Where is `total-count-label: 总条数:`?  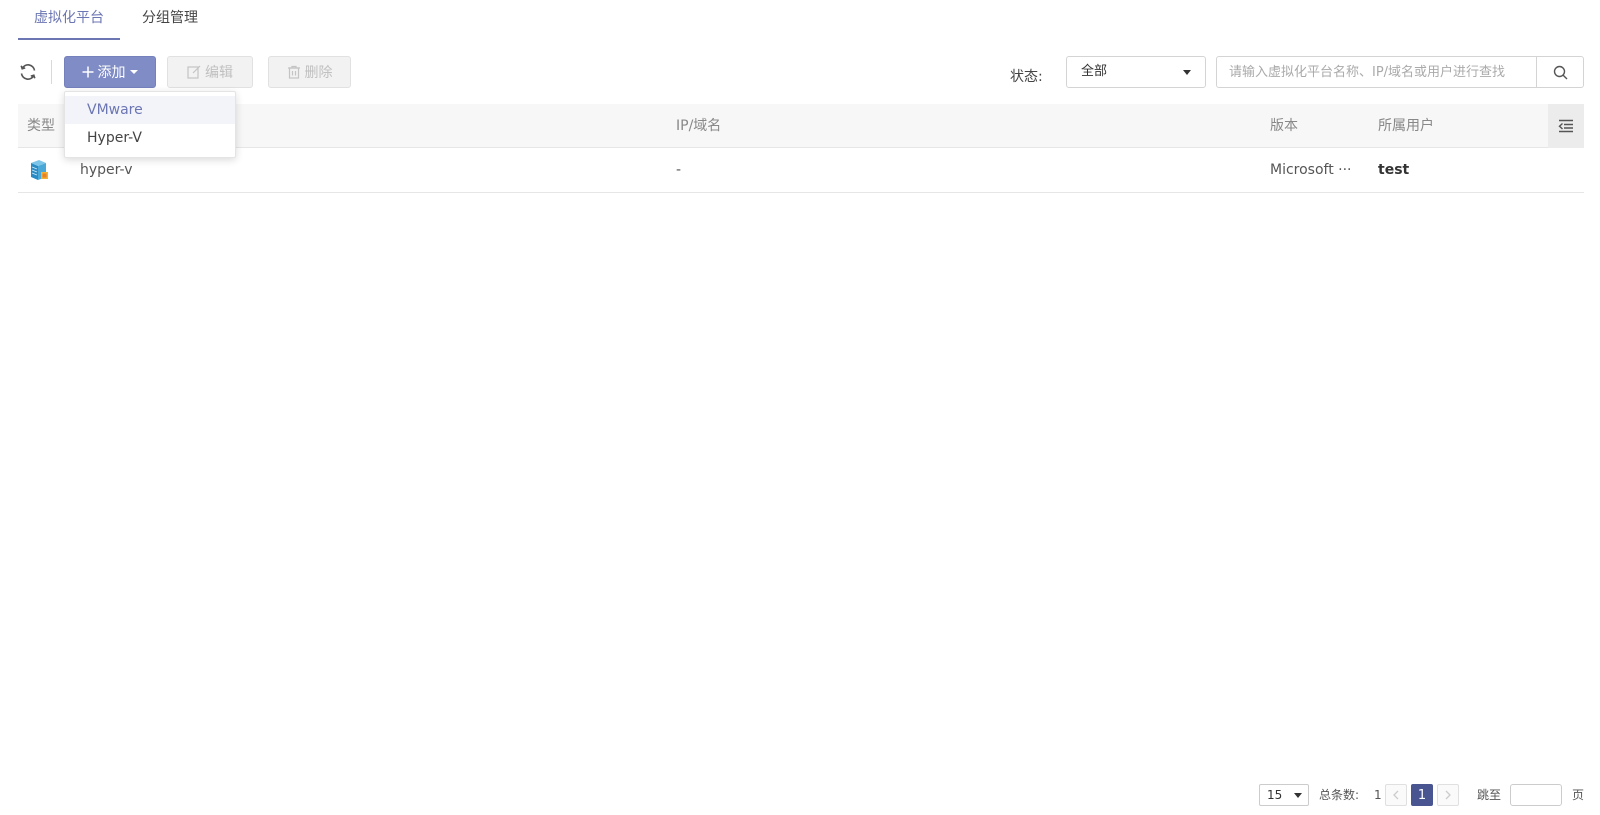 total-count-label: 总条数: is located at coordinates (1339, 795).